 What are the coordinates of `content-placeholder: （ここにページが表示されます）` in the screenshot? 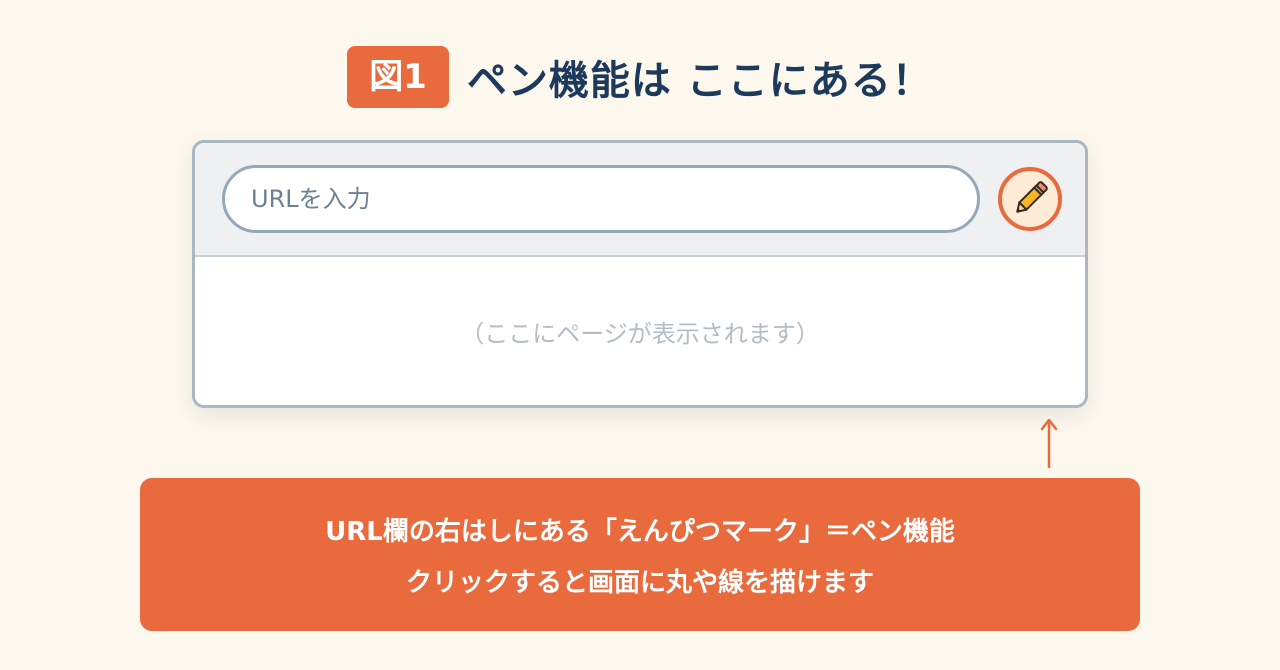 It's located at (640, 333).